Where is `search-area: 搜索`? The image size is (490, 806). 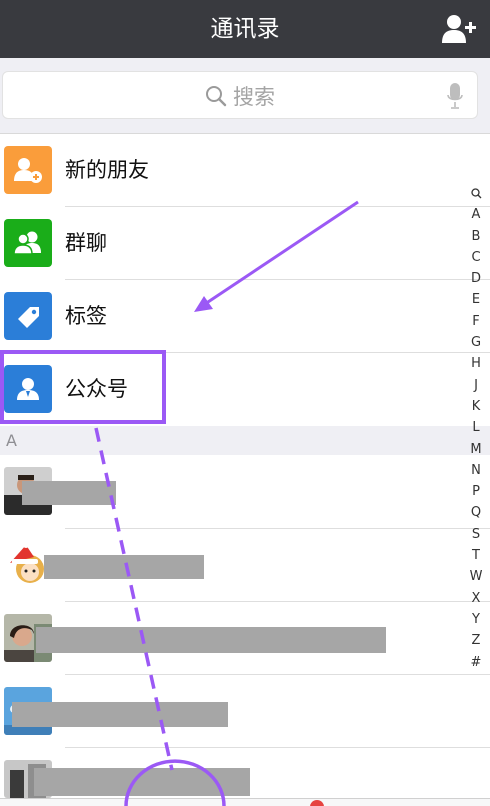
search-area: 搜索 is located at coordinates (245, 96).